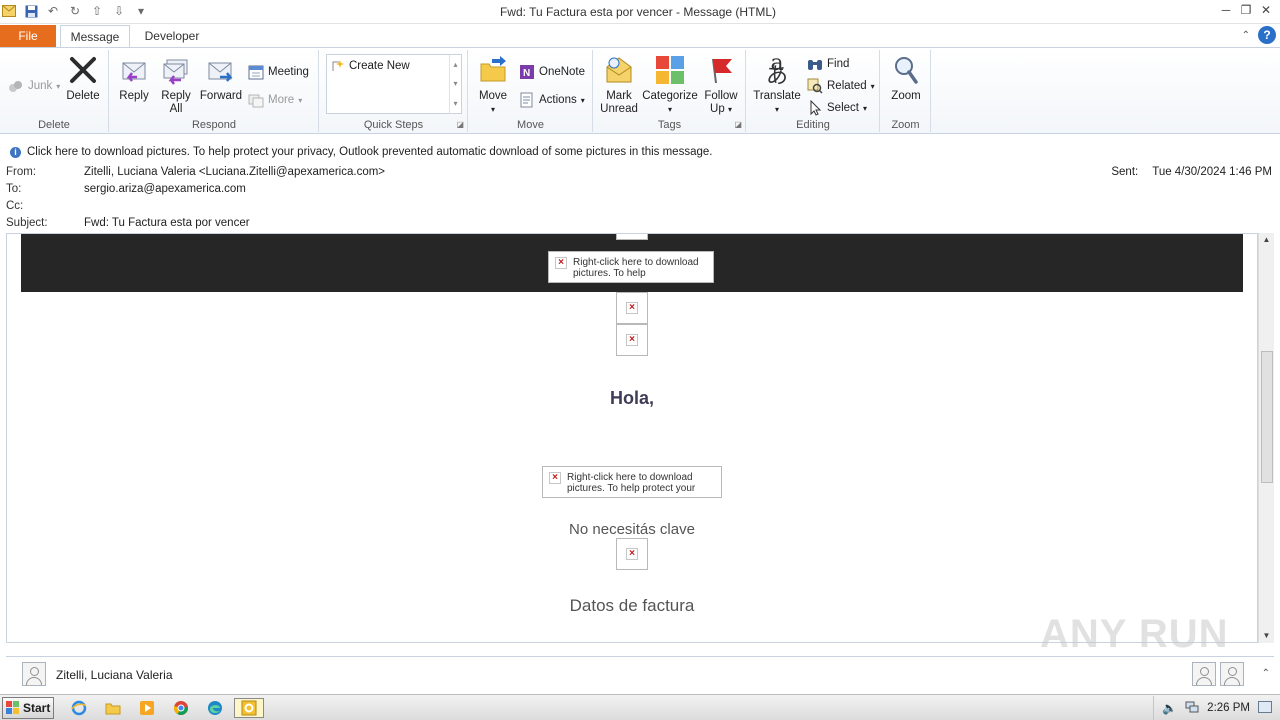 The height and width of the screenshot is (720, 1280). I want to click on help-icon: ?, so click(1267, 35).